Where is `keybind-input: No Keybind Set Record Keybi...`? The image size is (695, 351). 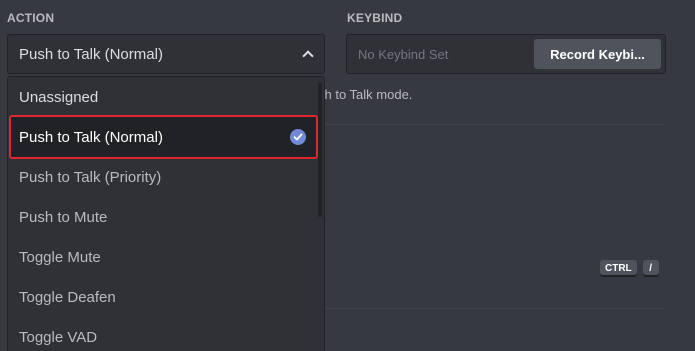 keybind-input: No Keybind Set Record Keybi... is located at coordinates (506, 54).